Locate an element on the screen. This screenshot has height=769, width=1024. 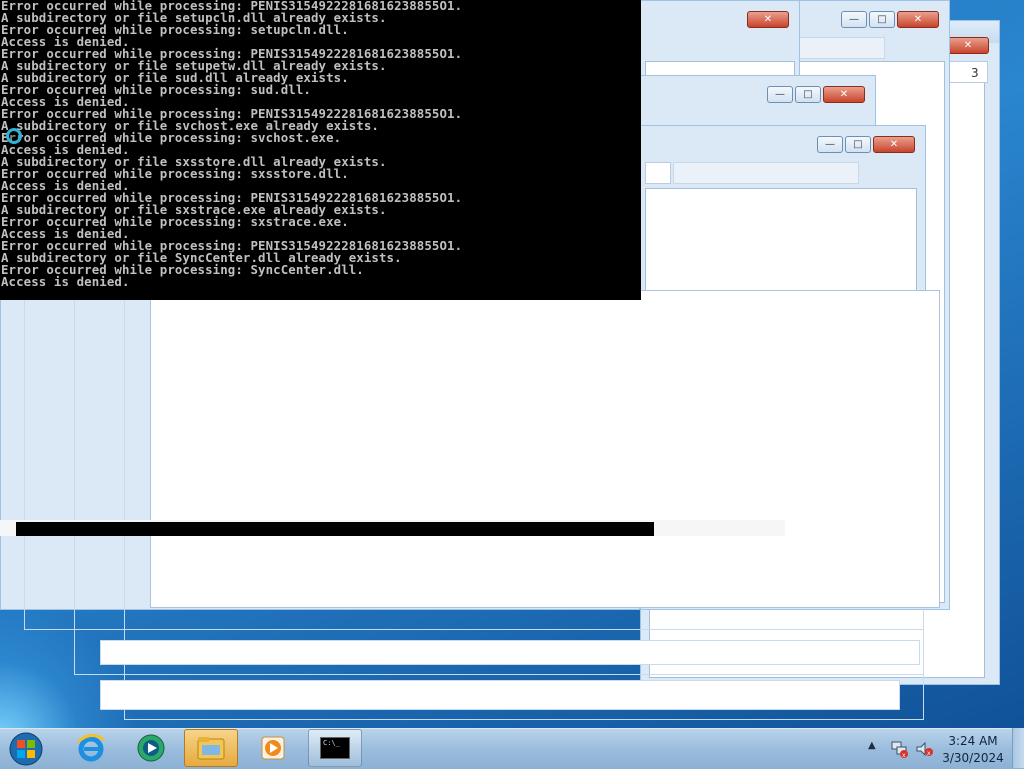
media-center-icon is located at coordinates (151, 748).